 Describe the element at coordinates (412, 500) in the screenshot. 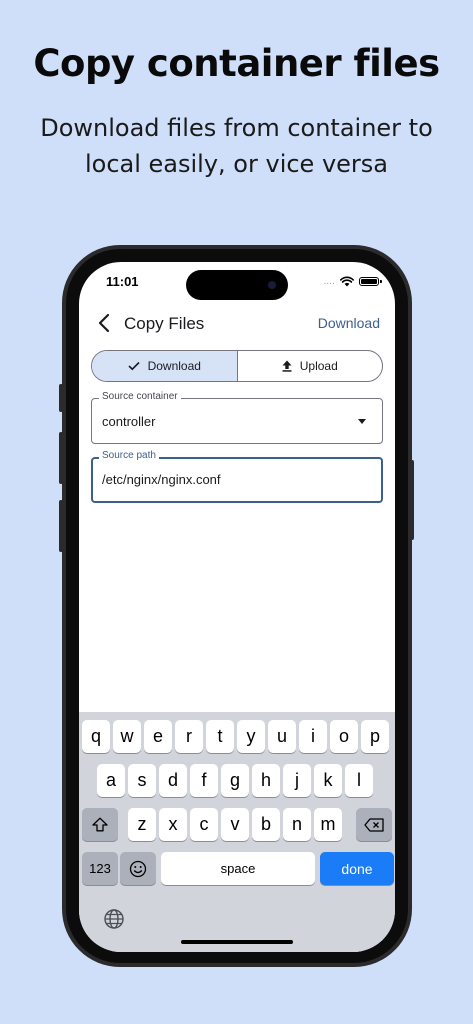

I see `power-button` at that location.